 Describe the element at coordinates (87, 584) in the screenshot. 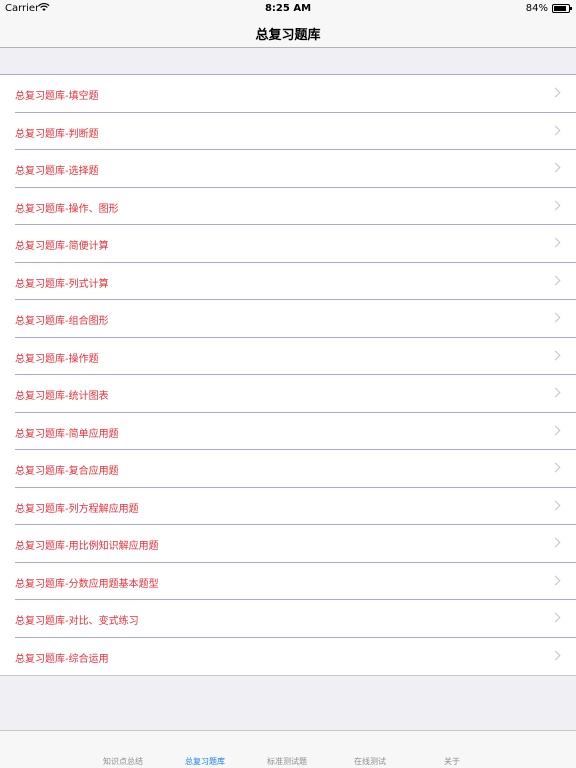

I see `list-item-label: 总复习题库-分数应用题基本题型` at that location.